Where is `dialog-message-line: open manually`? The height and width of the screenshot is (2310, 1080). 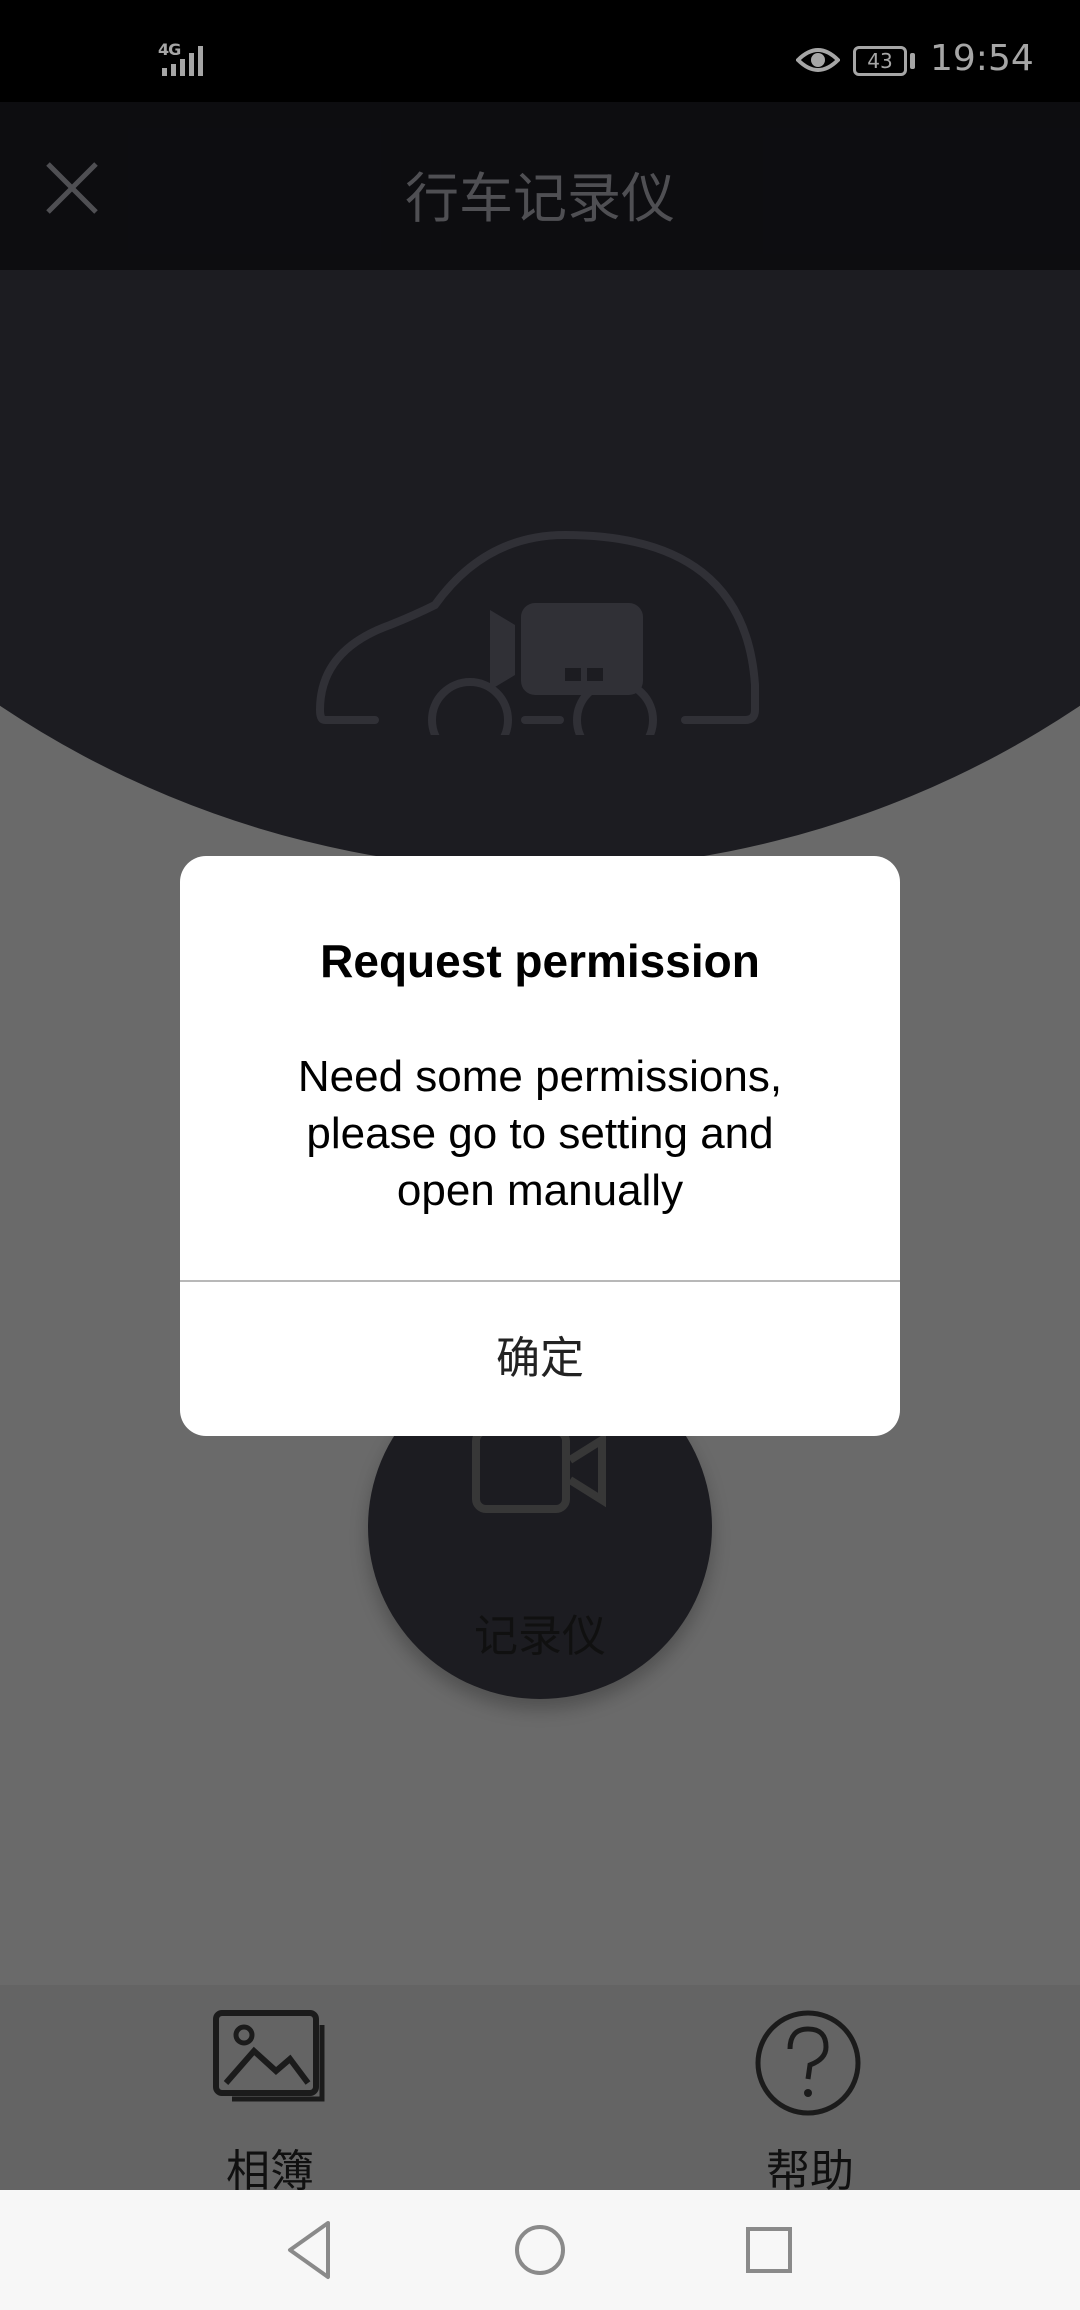
dialog-message-line: open manually is located at coordinates (540, 1190).